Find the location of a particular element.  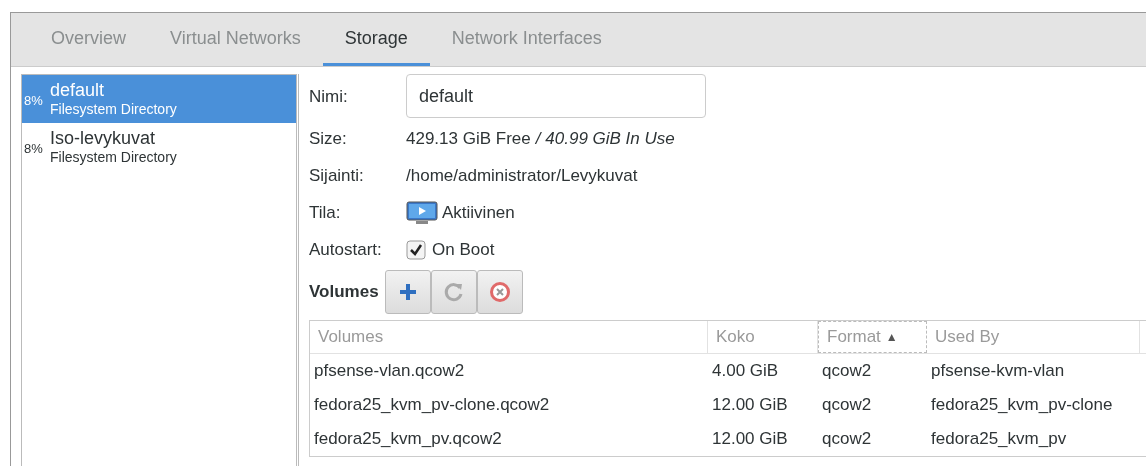

plus-icon is located at coordinates (407, 292).